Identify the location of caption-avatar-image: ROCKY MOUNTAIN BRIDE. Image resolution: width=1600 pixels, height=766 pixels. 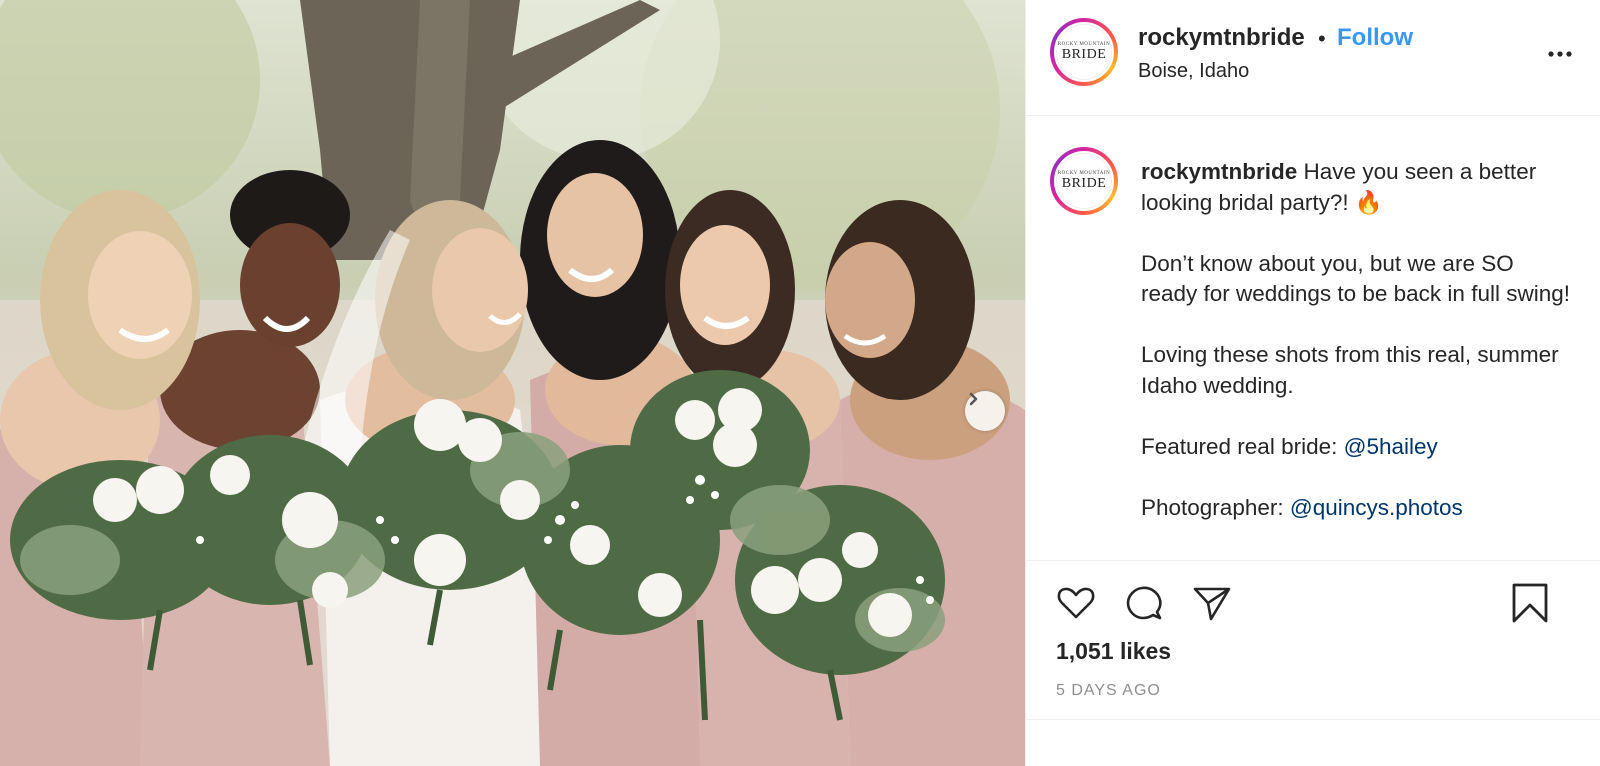
(1084, 181).